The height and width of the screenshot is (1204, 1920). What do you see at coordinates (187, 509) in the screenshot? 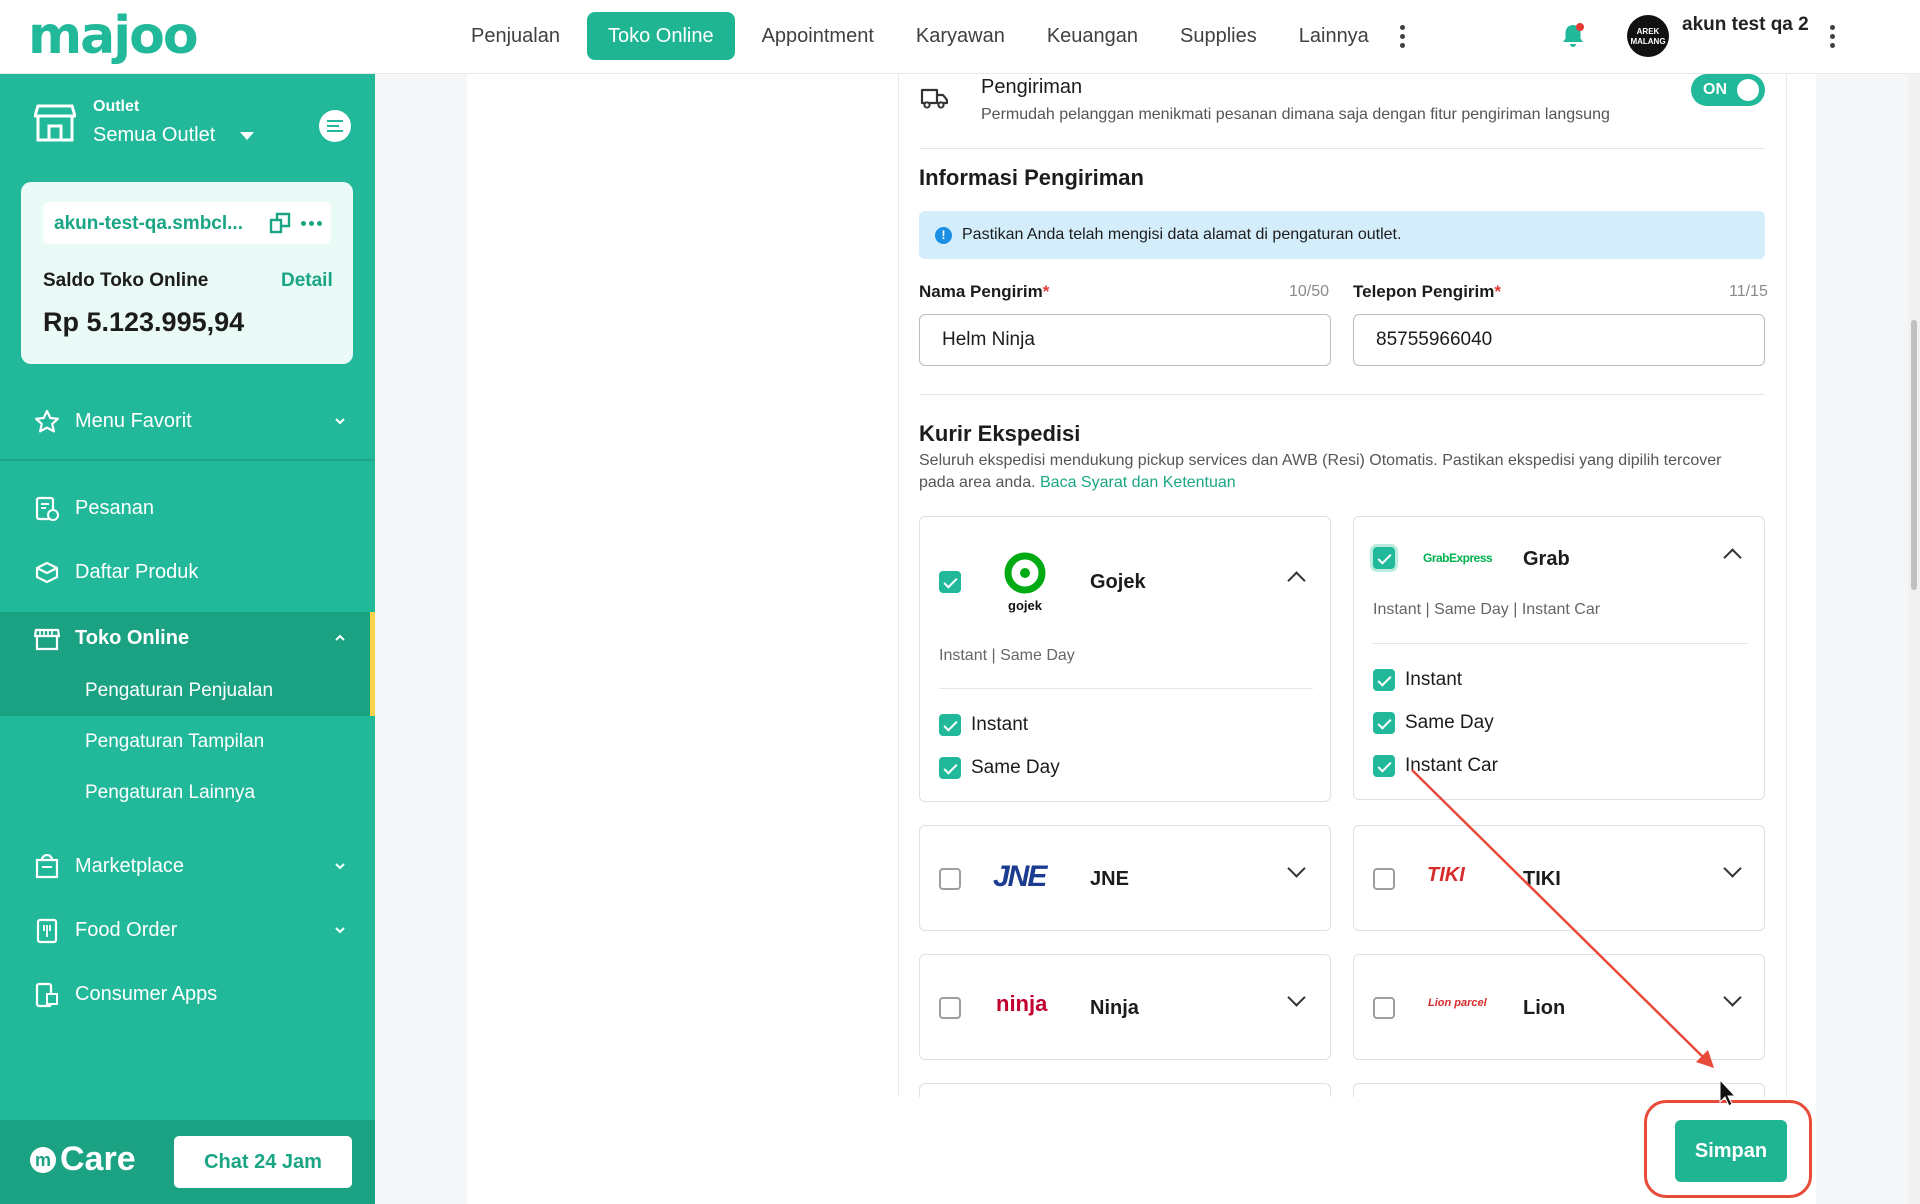
I see `sidebar-item-pesanan: Pesanan` at bounding box center [187, 509].